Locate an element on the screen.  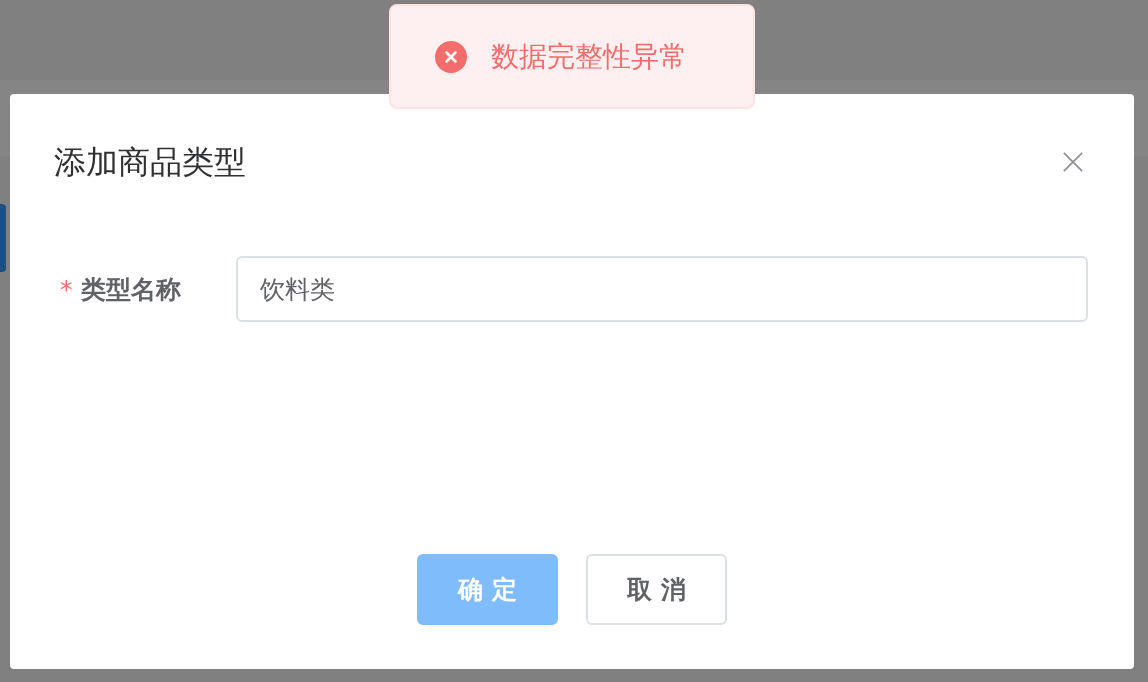
cancel-button: 取 消 is located at coordinates (656, 589).